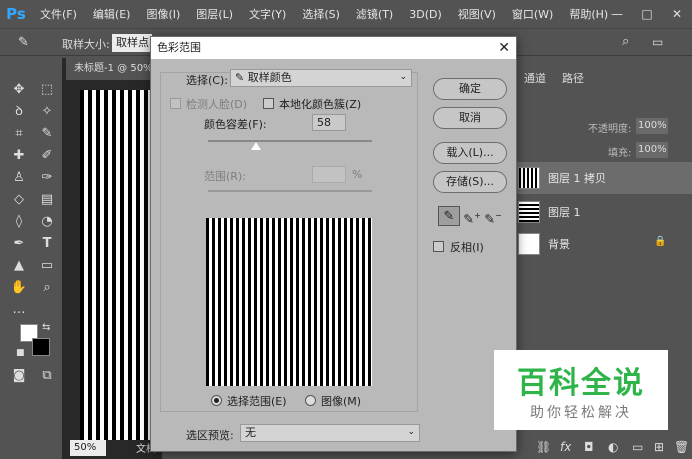 The width and height of the screenshot is (692, 459). What do you see at coordinates (329, 174) in the screenshot?
I see `range-input` at bounding box center [329, 174].